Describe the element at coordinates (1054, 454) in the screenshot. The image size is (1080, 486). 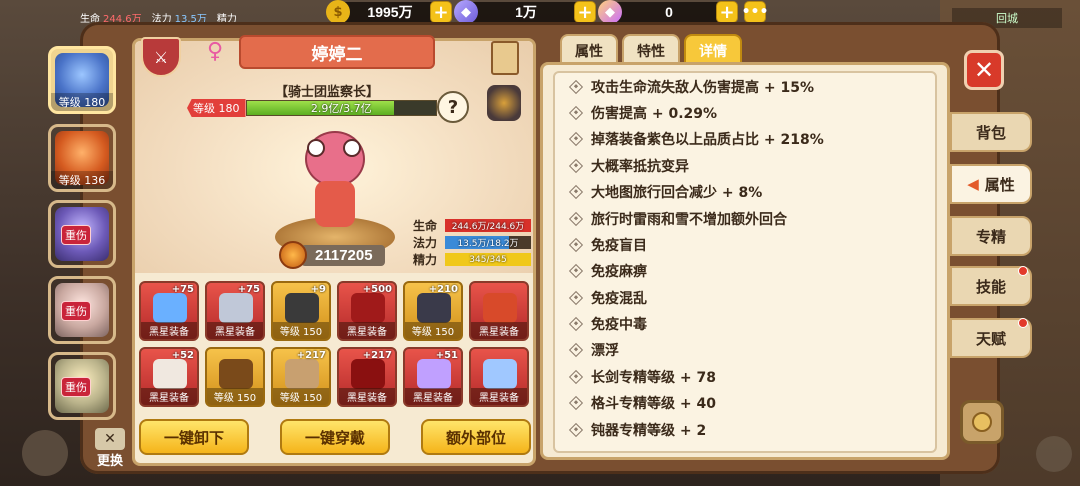
I see `refresh-icon` at that location.